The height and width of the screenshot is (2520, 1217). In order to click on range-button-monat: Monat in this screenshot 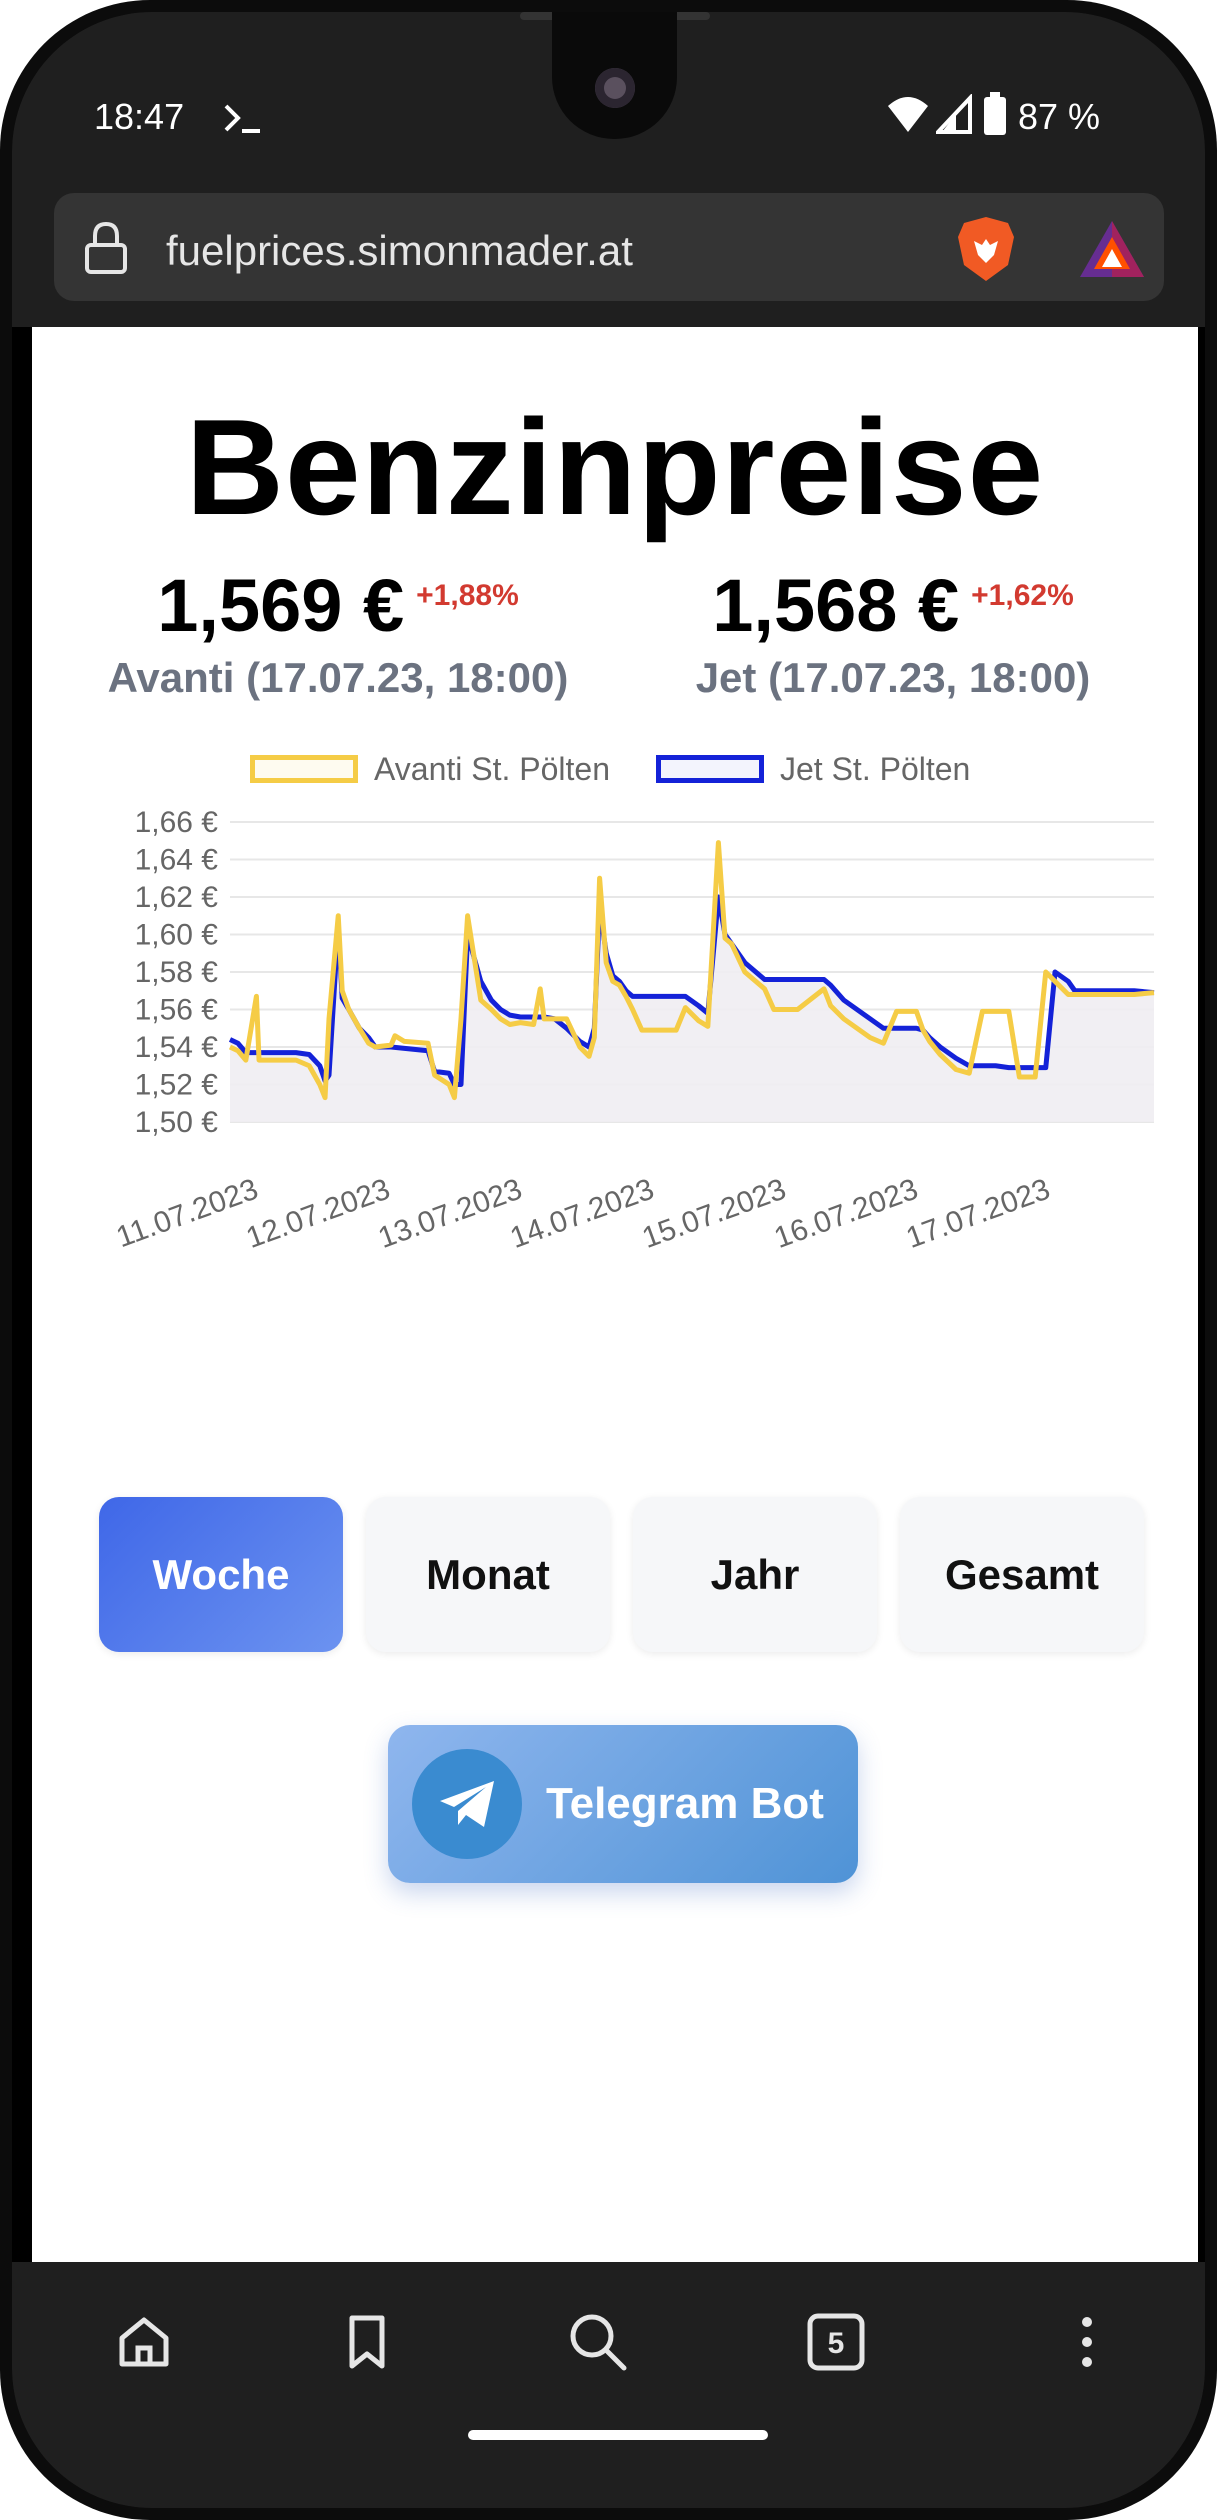, I will do `click(488, 1574)`.